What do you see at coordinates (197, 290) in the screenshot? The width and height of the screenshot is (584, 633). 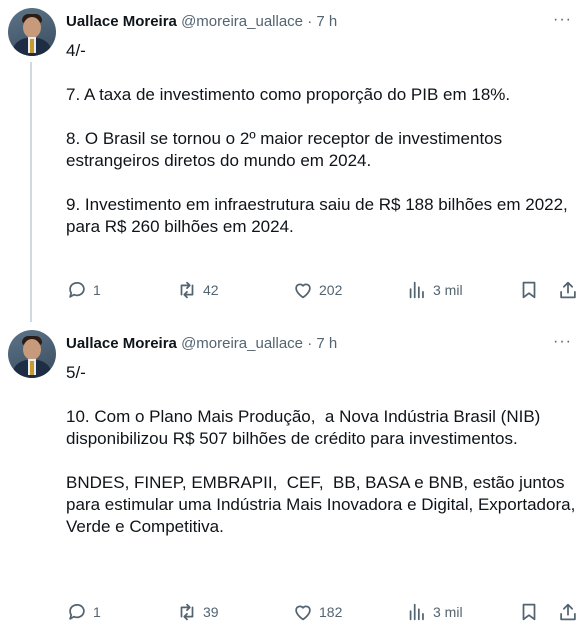 I see `retweet-button: 42` at bounding box center [197, 290].